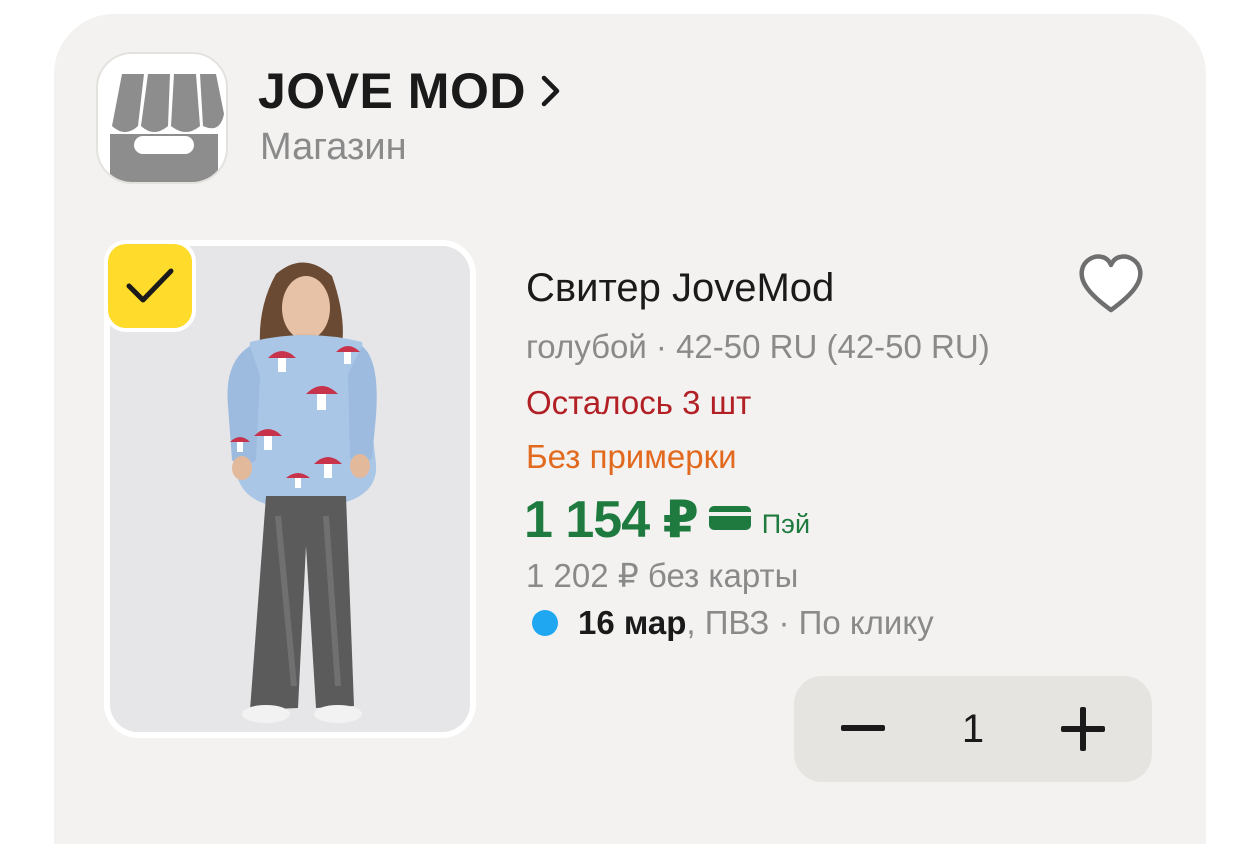 This screenshot has height=844, width=1260. What do you see at coordinates (680, 288) in the screenshot?
I see `product-title: Свитер JoveMod` at bounding box center [680, 288].